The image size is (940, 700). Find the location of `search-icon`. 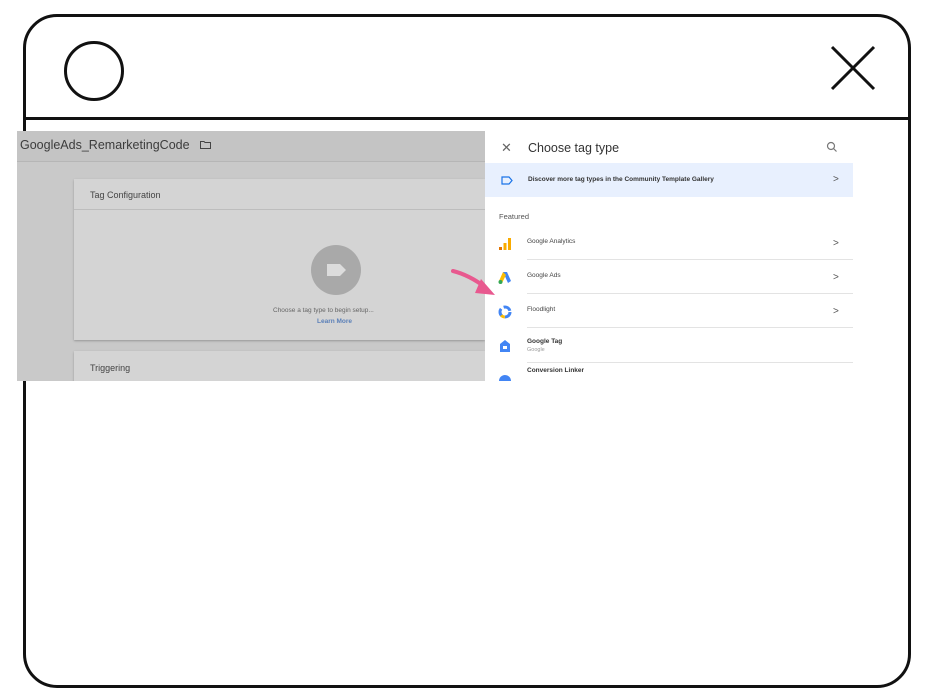

search-icon is located at coordinates (832, 147).